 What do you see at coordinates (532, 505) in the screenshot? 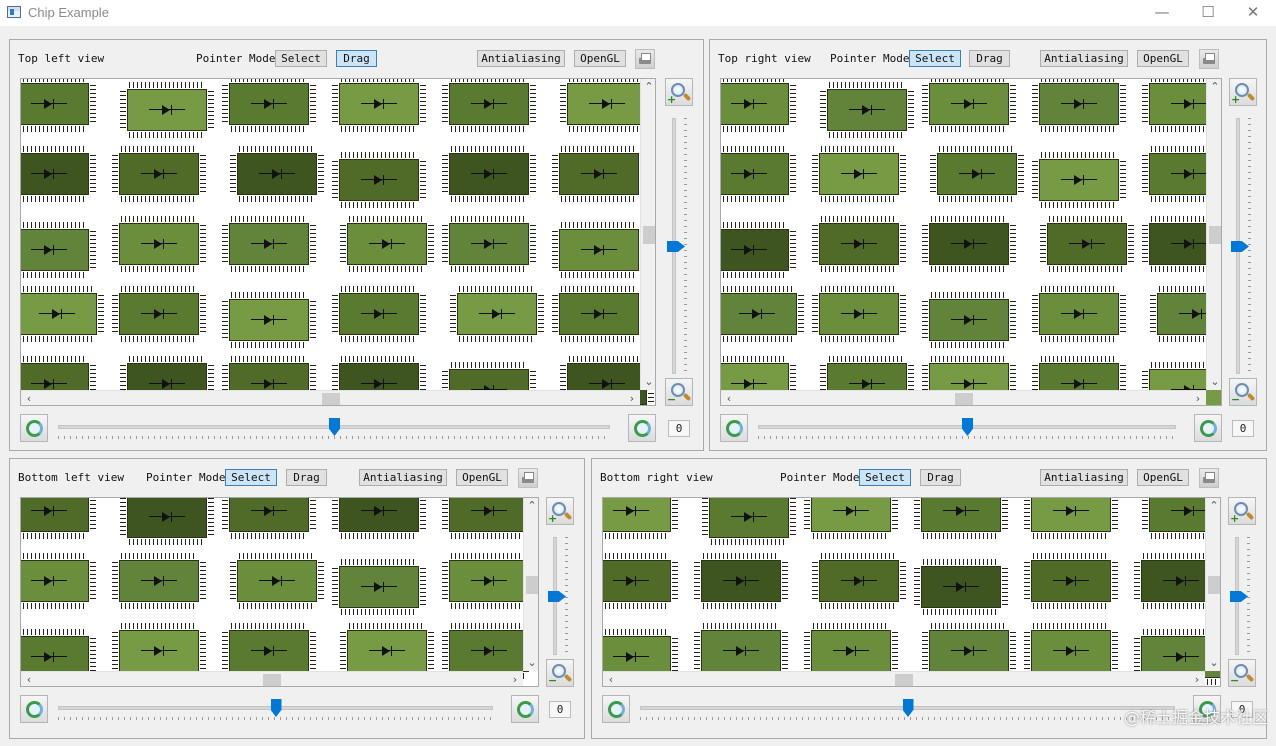
I see `scroll-up-arrow: ⌃` at bounding box center [532, 505].